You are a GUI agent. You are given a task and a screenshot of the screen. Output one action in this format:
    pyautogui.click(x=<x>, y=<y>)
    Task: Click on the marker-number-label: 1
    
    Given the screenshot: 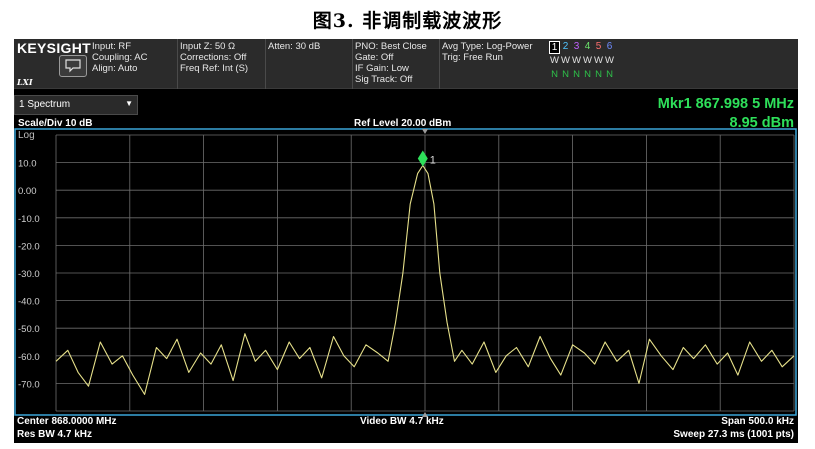 What is the action you would take?
    pyautogui.click(x=433, y=160)
    